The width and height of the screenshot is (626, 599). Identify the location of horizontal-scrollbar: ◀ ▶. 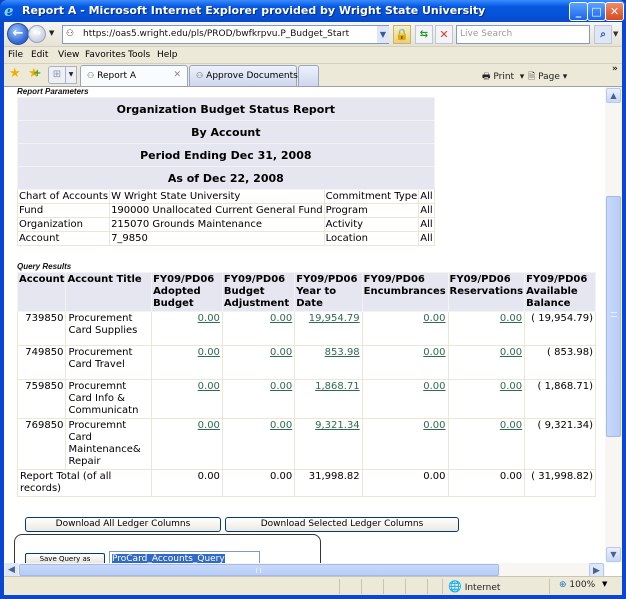
(304, 569).